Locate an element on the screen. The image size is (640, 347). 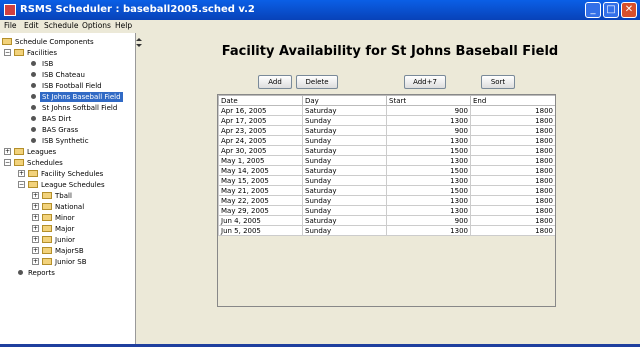
cell-date: May 15, 2005 is located at coordinates (260, 180).